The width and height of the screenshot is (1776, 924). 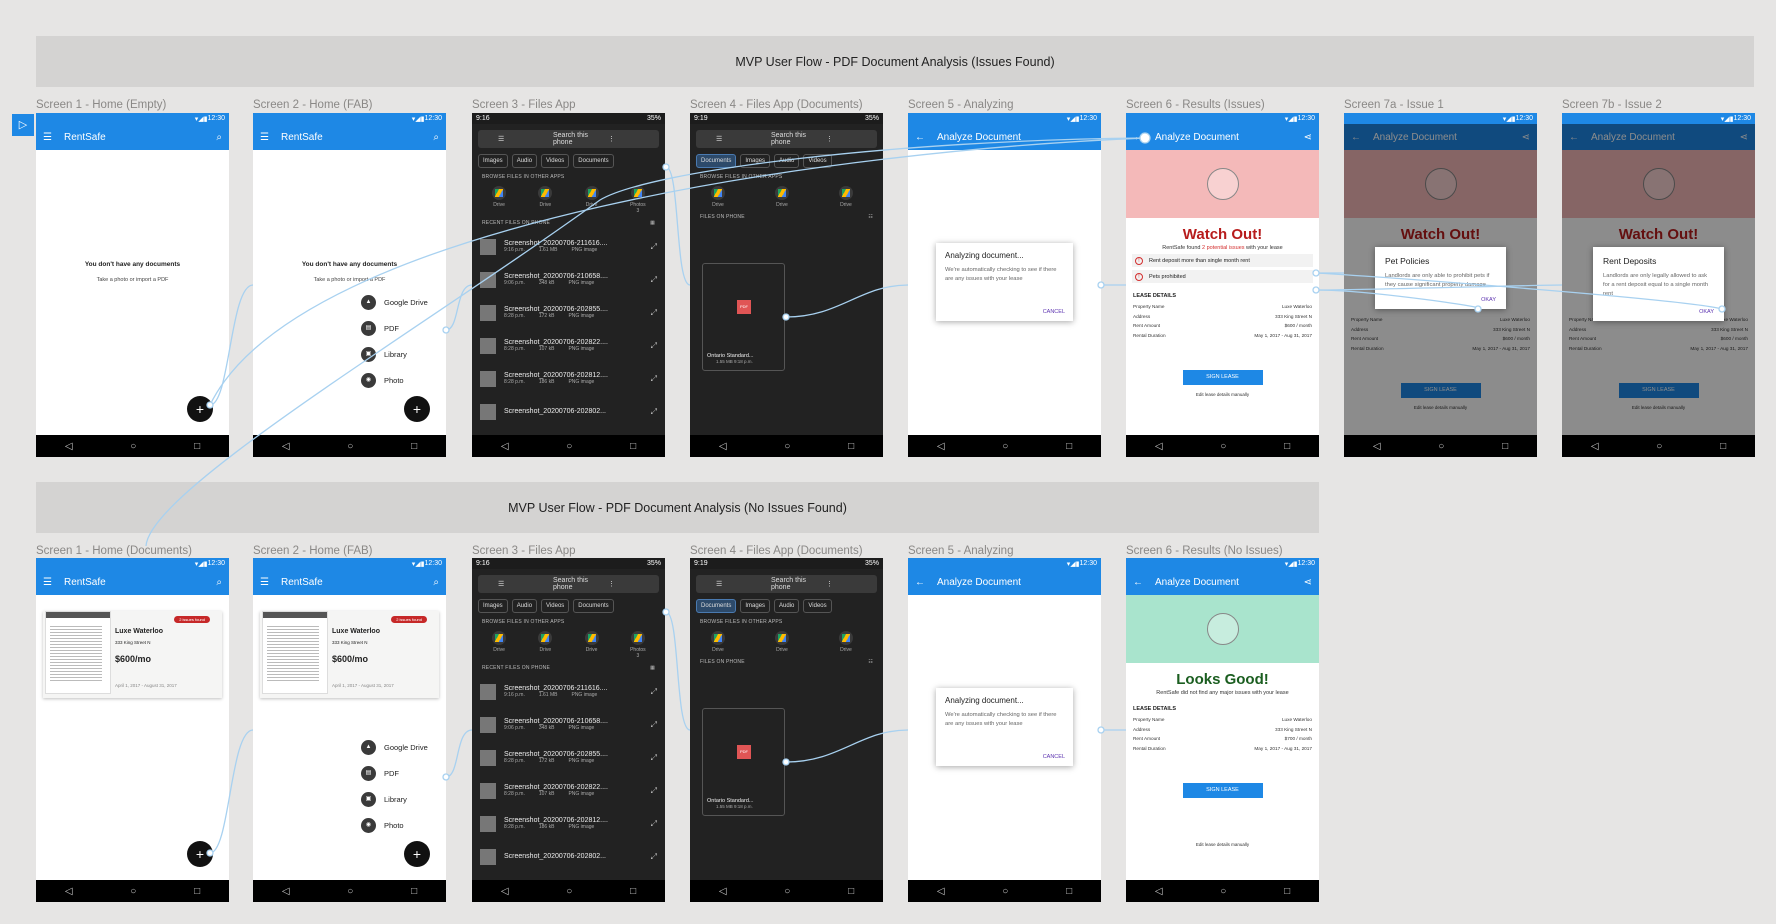 I want to click on list-view-icon: ☷, so click(x=870, y=662).